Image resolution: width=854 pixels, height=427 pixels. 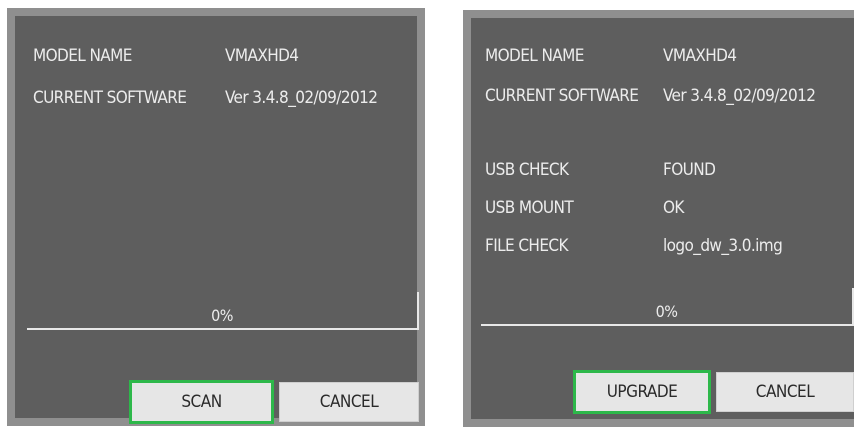 What do you see at coordinates (527, 170) in the screenshot?
I see `usb-check-label: USB CHECK` at bounding box center [527, 170].